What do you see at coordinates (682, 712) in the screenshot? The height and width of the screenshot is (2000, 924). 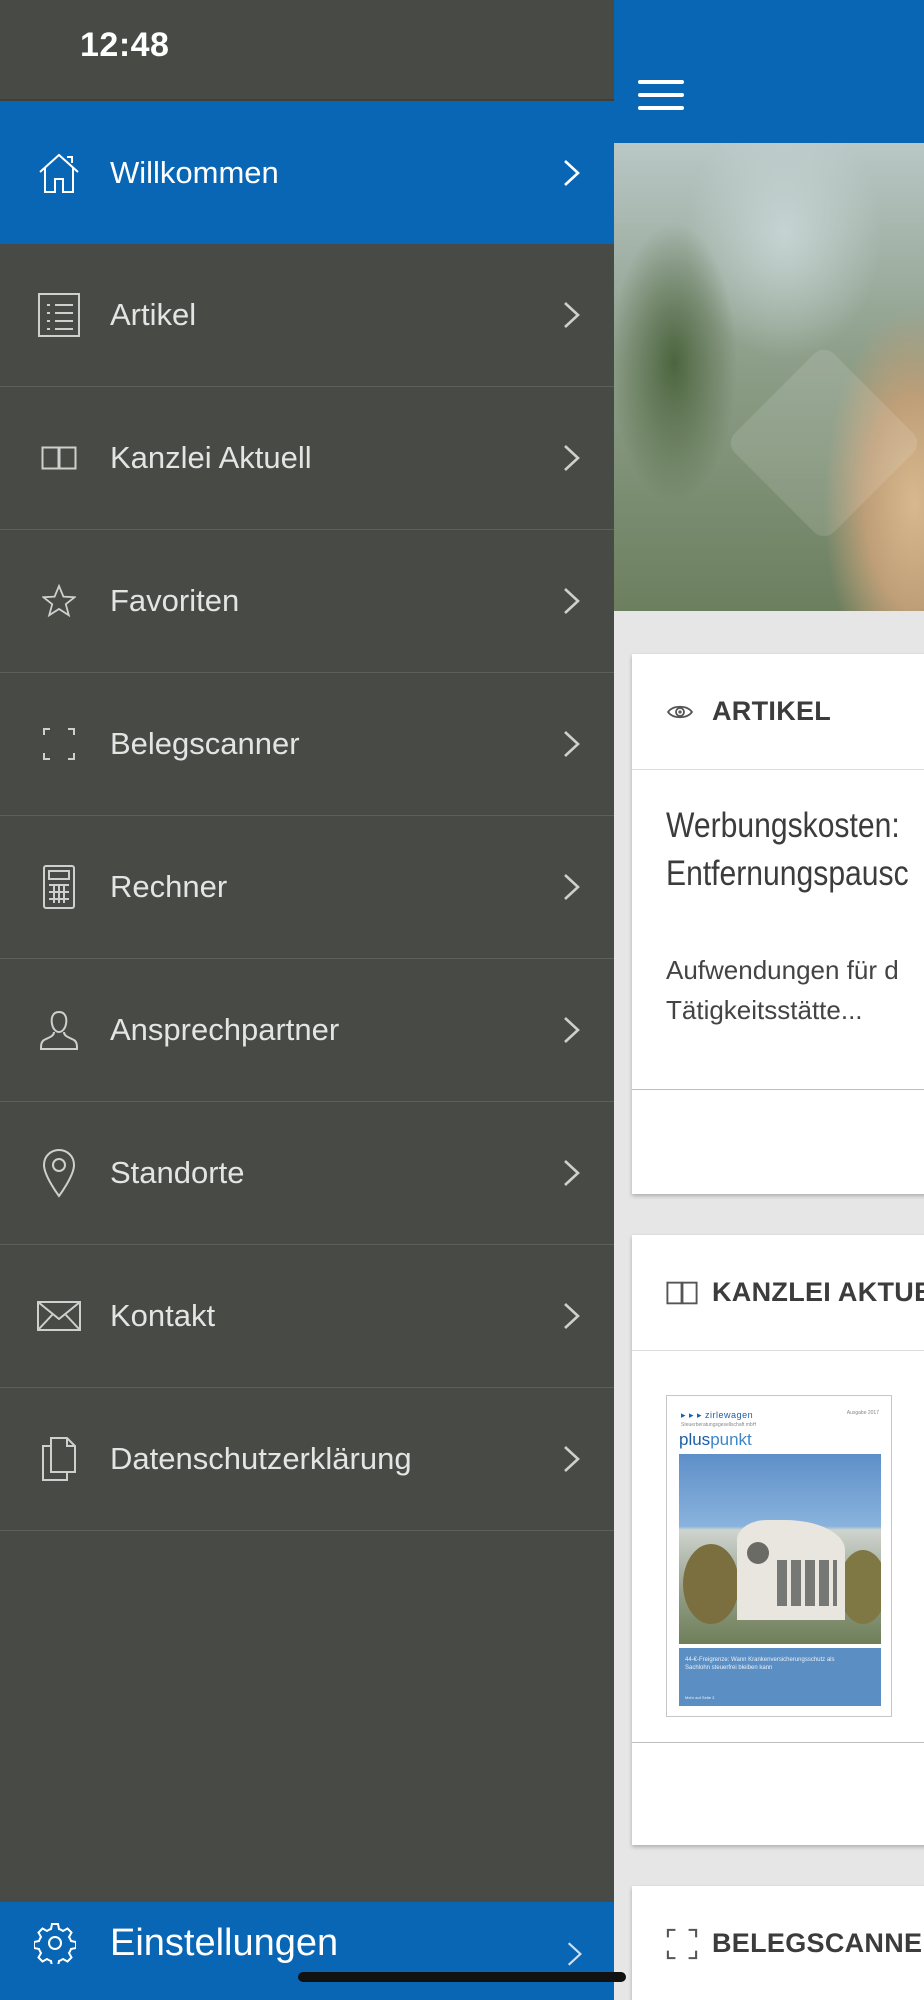 I see `eye-icon` at bounding box center [682, 712].